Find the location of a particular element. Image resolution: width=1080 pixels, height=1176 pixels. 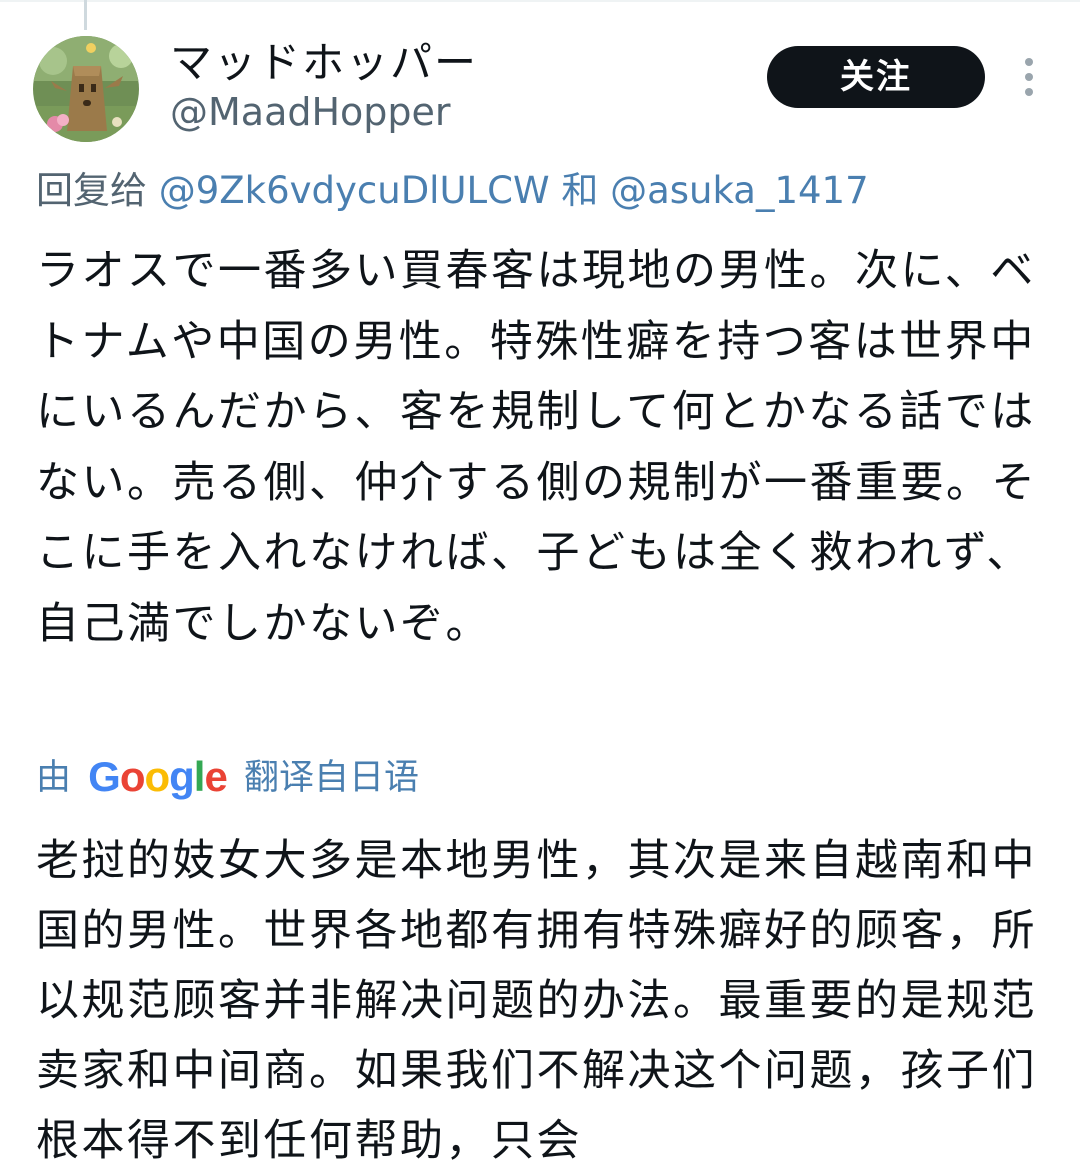

more-options-button is located at coordinates (1029, 77).